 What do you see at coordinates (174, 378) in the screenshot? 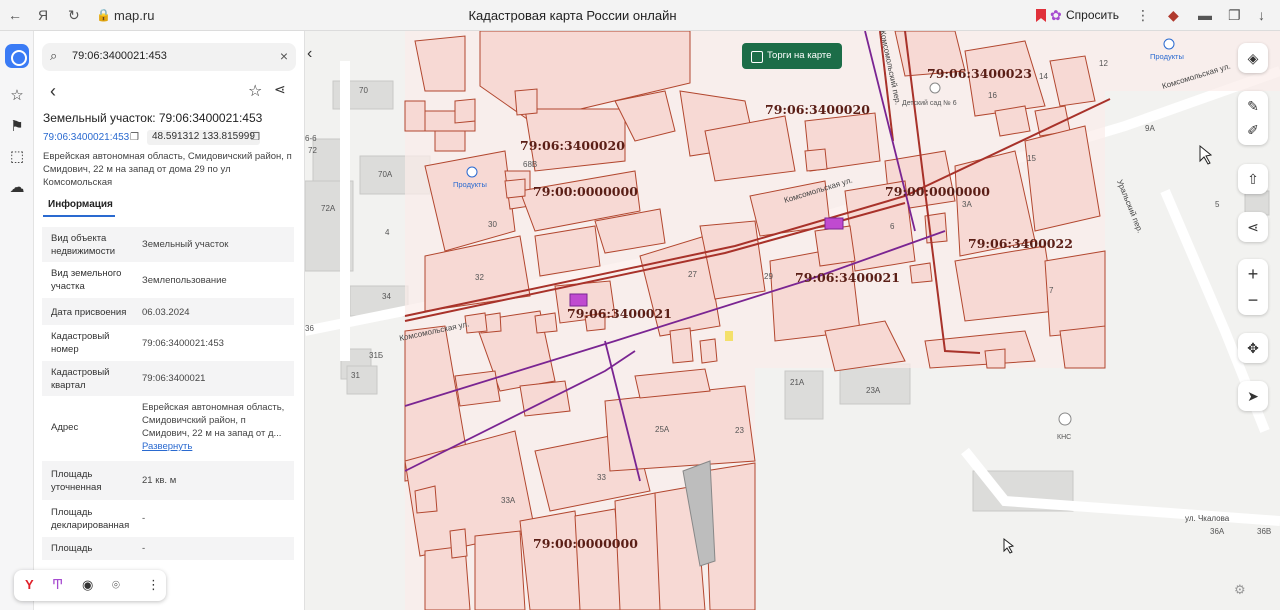
I see `row-value: 79:06:3400021` at bounding box center [174, 378].